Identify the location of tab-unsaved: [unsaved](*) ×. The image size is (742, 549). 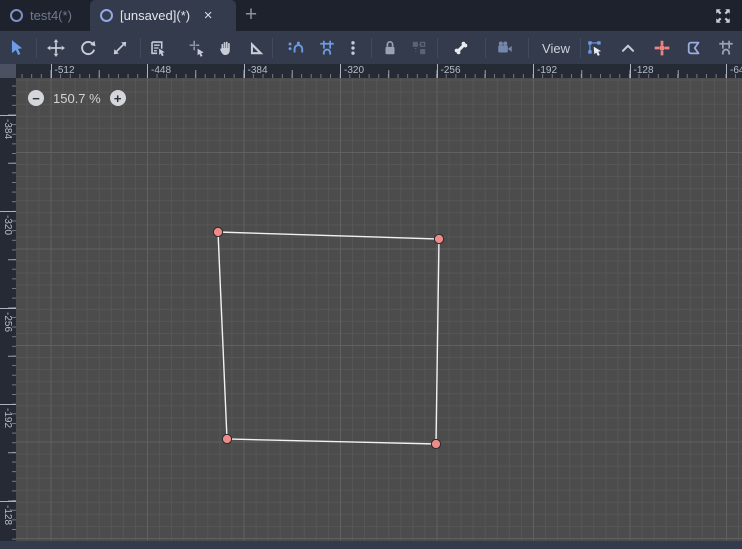
(163, 15).